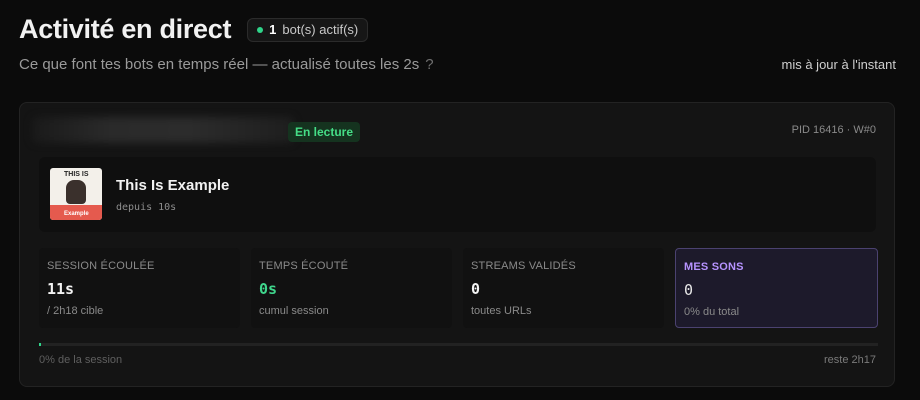  What do you see at coordinates (838, 64) in the screenshot?
I see `last-updated: mis à jour à l'instant` at bounding box center [838, 64].